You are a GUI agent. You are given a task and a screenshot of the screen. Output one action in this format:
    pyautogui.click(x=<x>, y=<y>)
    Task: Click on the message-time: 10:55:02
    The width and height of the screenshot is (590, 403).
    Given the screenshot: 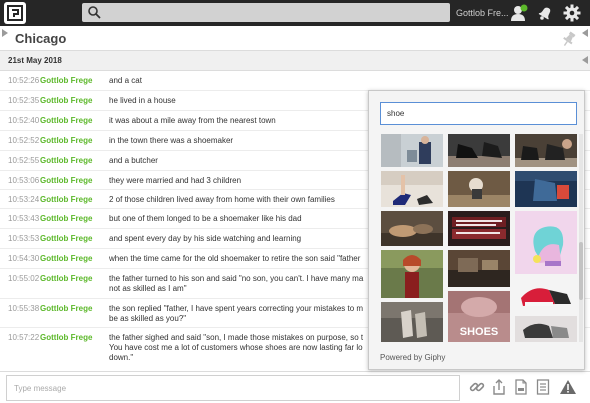 What is the action you would take?
    pyautogui.click(x=24, y=278)
    